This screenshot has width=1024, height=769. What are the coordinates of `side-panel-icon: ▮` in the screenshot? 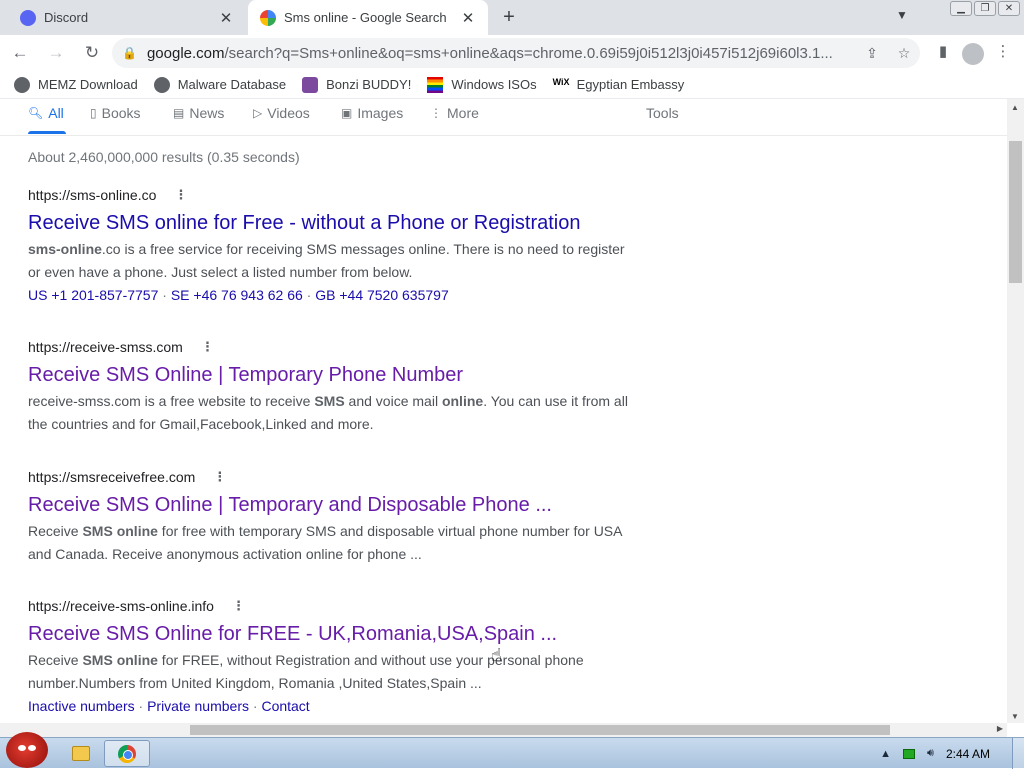 It's located at (943, 52).